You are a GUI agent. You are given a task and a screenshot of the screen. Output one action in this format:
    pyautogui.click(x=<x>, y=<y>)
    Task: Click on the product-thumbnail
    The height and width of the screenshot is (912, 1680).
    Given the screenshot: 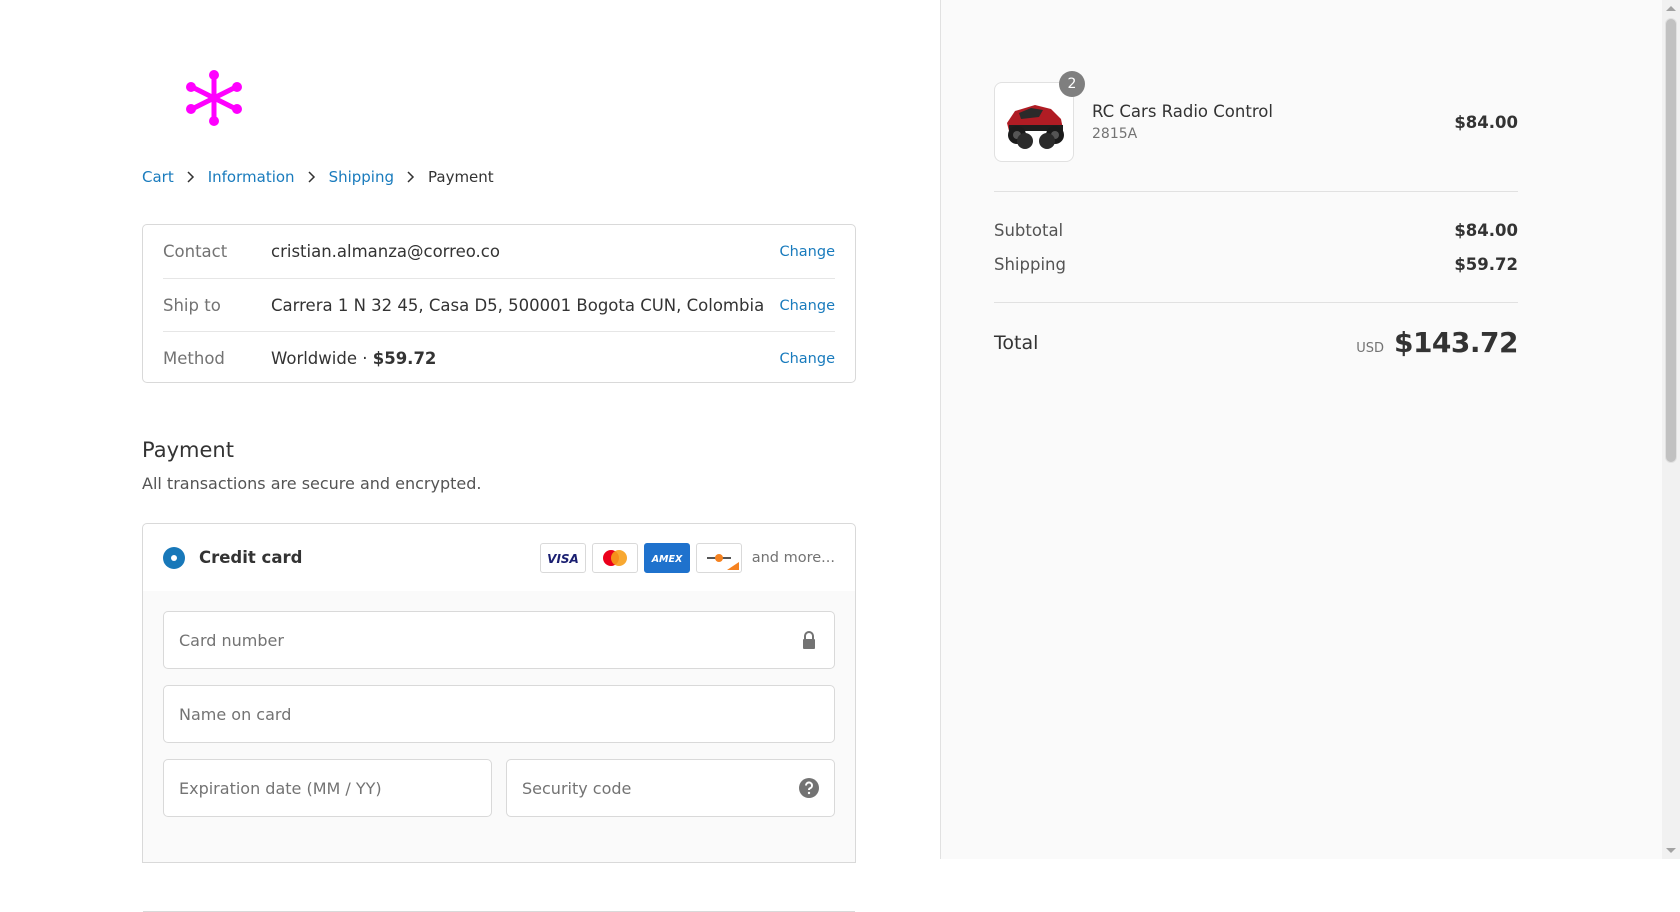 What is the action you would take?
    pyautogui.click(x=1034, y=122)
    